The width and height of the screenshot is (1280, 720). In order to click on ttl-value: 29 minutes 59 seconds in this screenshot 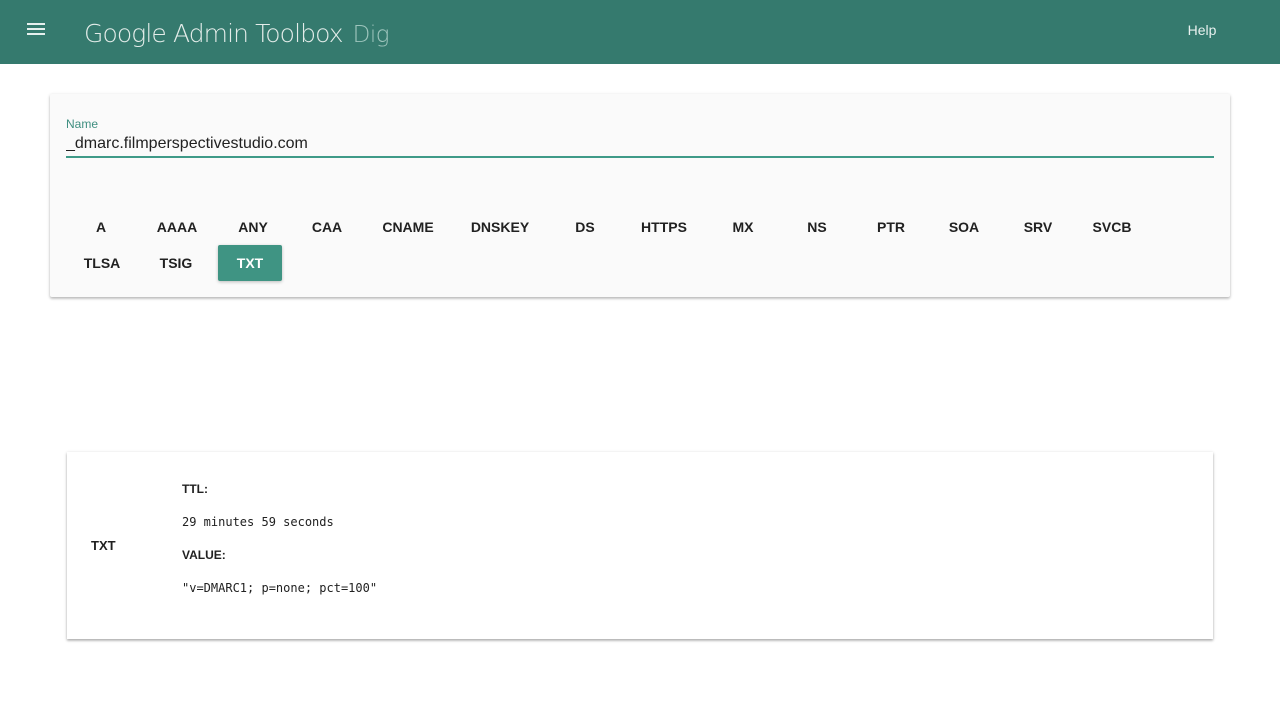, I will do `click(258, 522)`.